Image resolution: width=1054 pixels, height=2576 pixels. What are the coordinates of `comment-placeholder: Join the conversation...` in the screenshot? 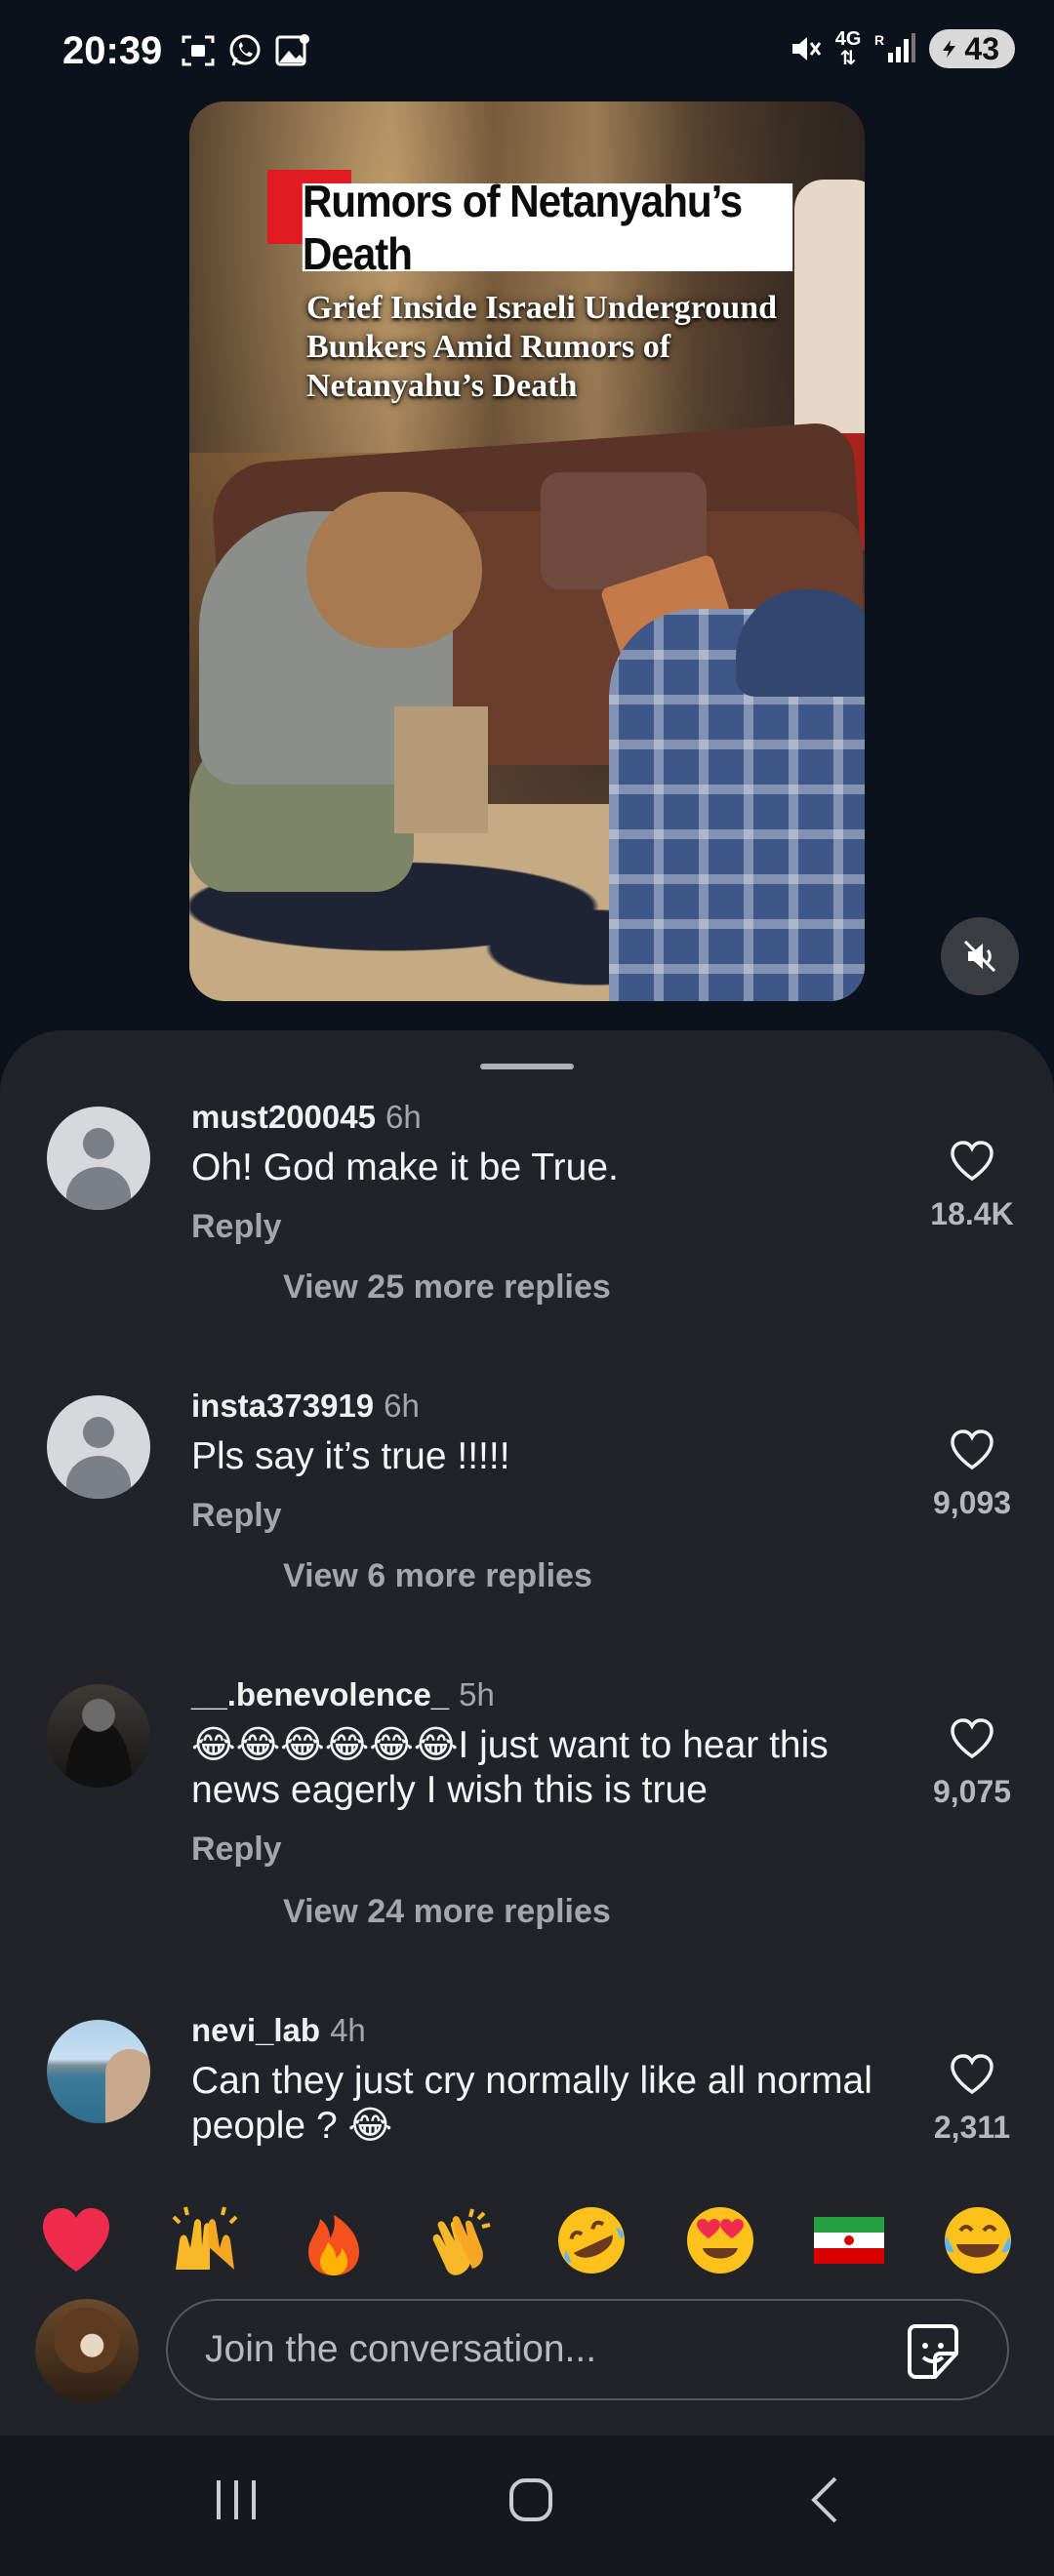 It's located at (401, 2349).